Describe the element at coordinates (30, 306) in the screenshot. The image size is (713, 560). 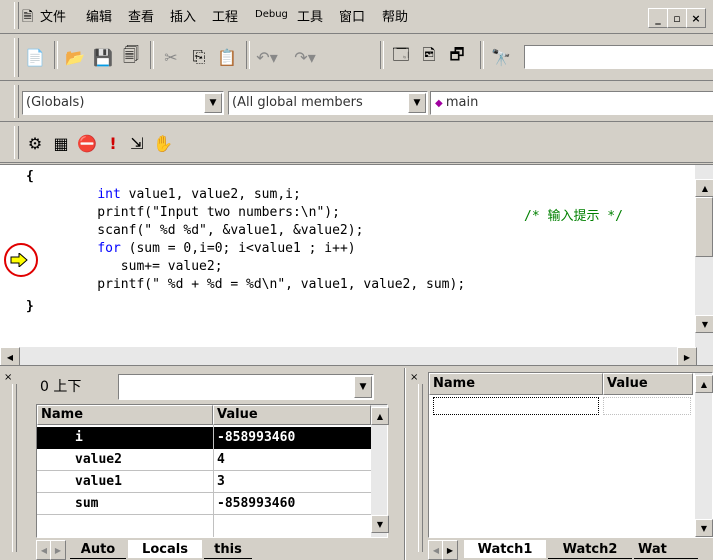
I see `code-line: }` at that location.